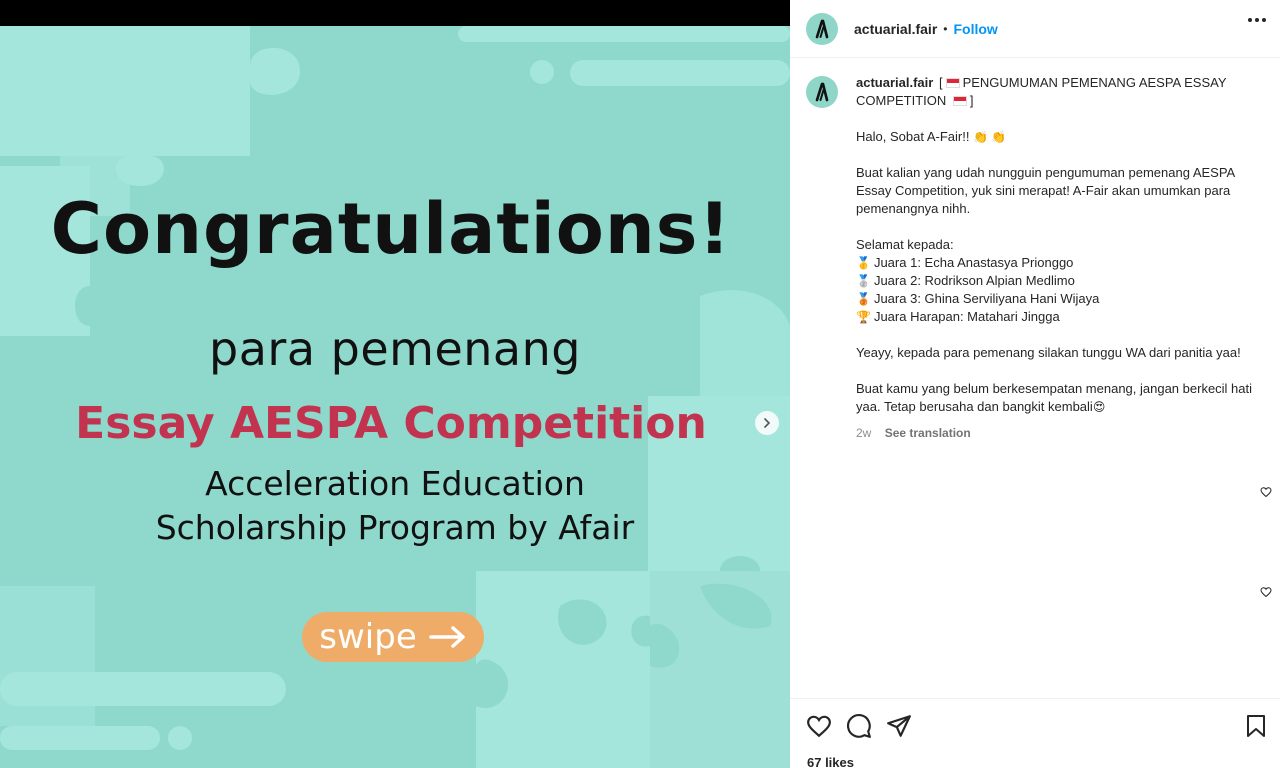 This screenshot has width=1280, height=768. Describe the element at coordinates (1035, 733) in the screenshot. I see `post-actions: 67 likes` at that location.